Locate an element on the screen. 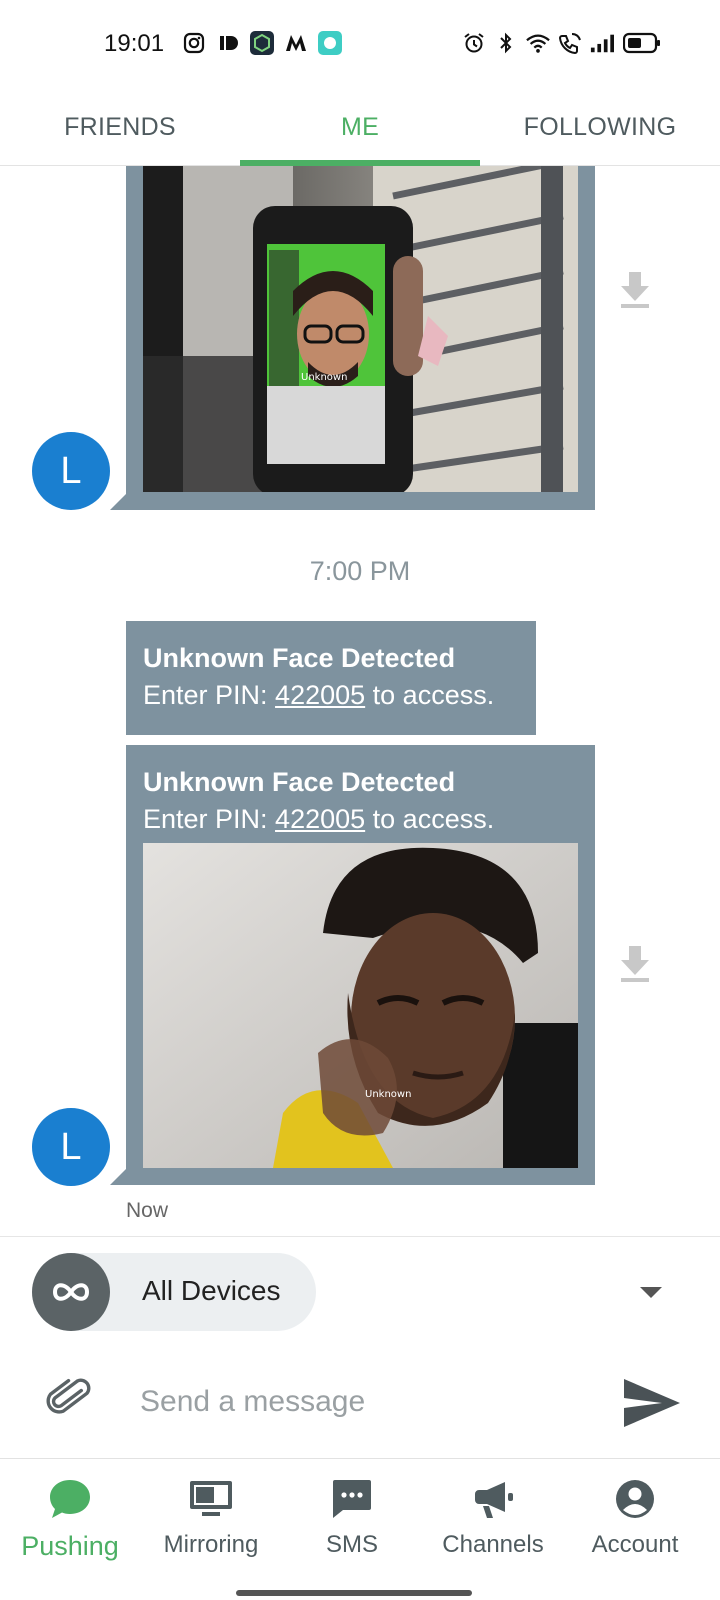 This screenshot has height=1600, width=720. notification-icons is located at coordinates (262, 43).